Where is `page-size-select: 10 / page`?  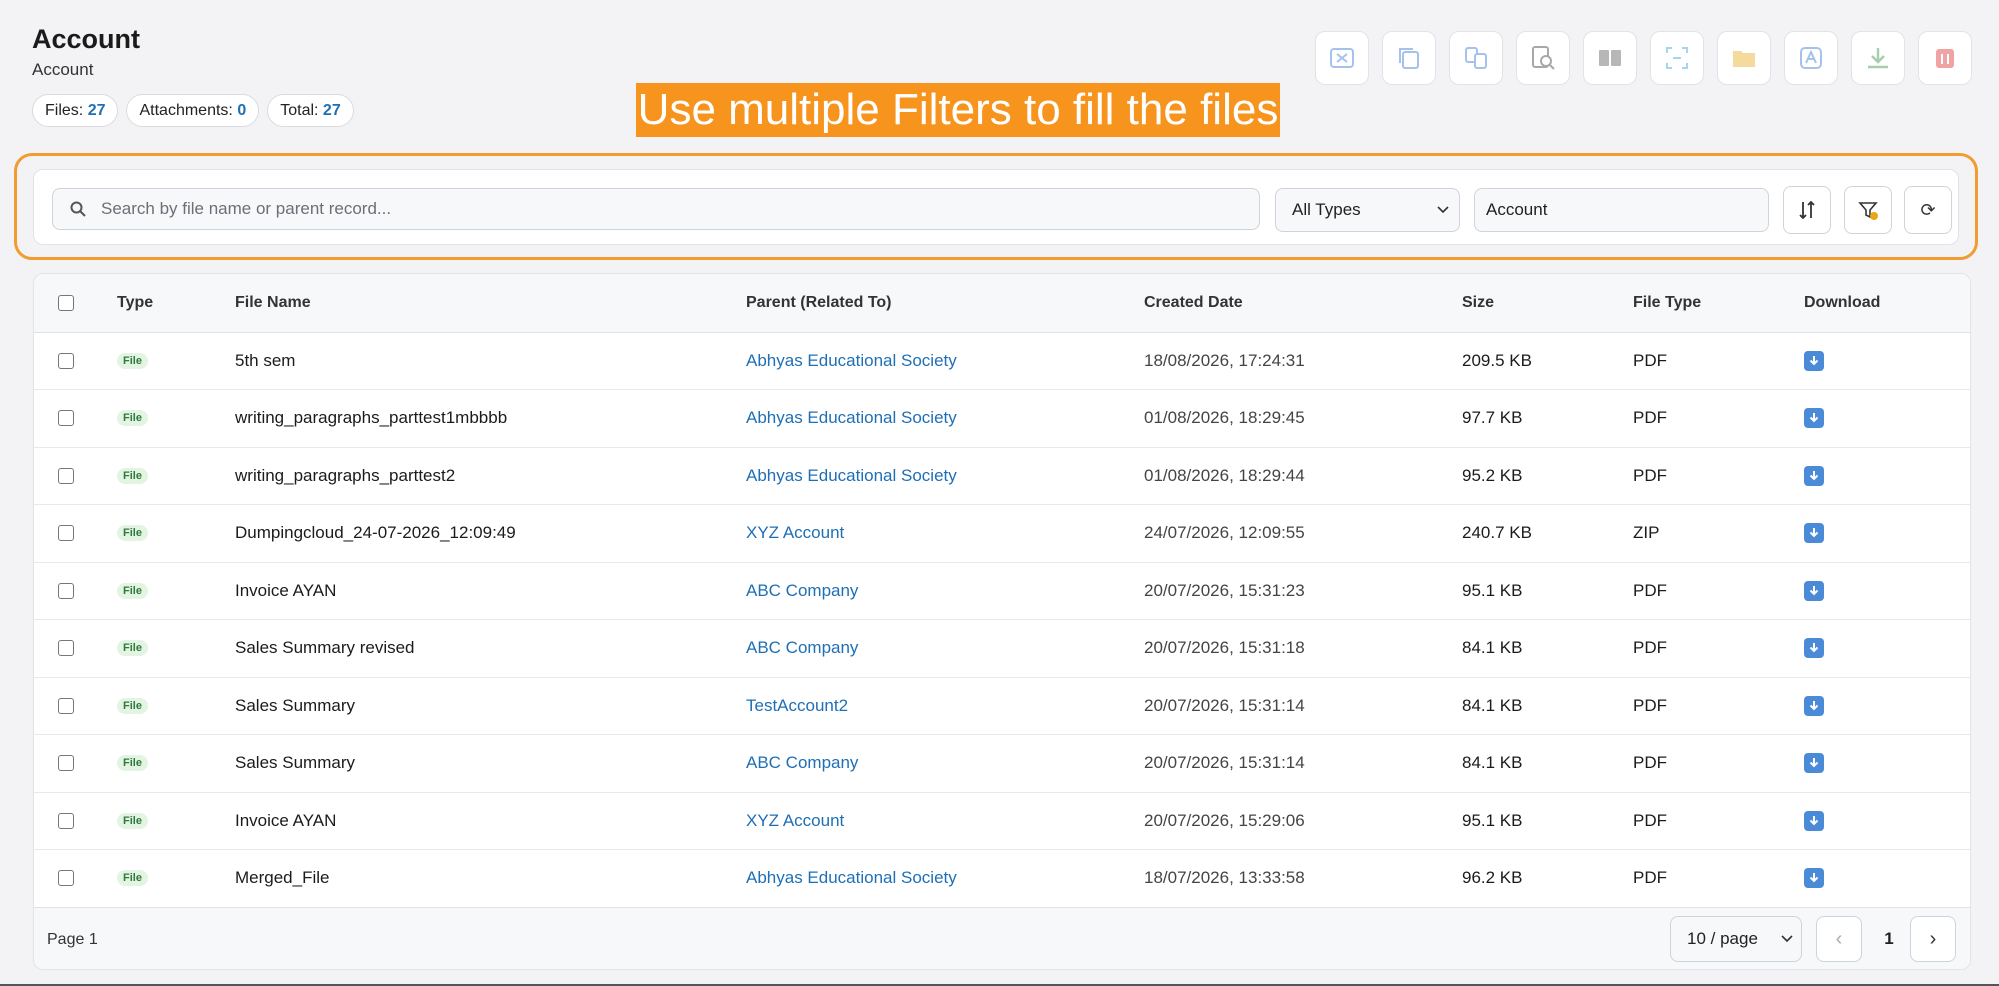 page-size-select: 10 / page is located at coordinates (1736, 939).